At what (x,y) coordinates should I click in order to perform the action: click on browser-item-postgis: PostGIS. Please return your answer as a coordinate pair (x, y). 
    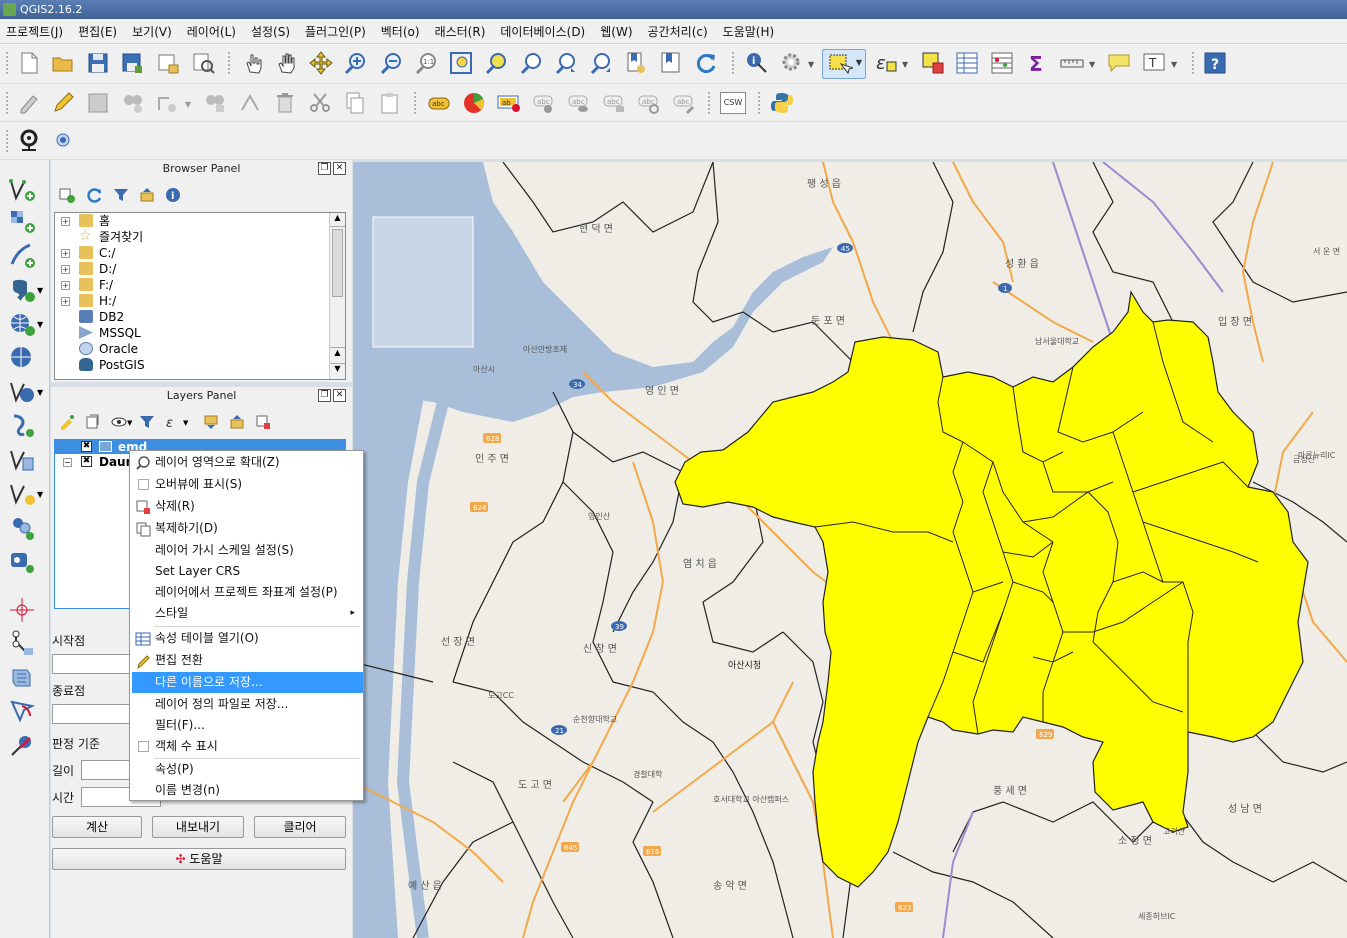
    Looking at the image, I should click on (200, 365).